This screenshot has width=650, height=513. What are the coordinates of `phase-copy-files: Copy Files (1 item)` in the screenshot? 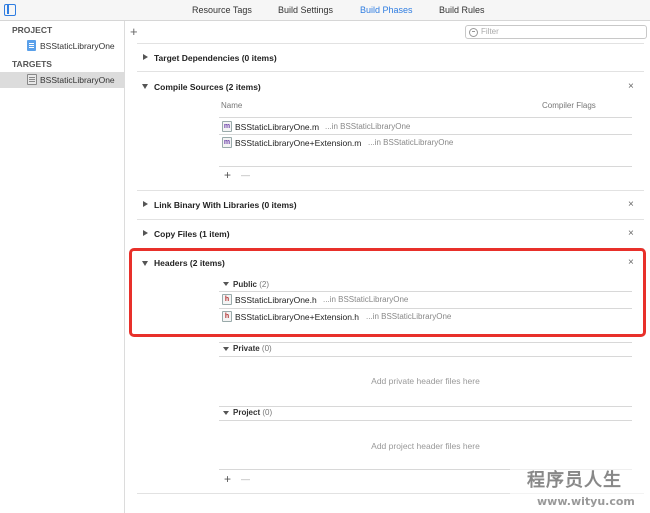 It's located at (192, 234).